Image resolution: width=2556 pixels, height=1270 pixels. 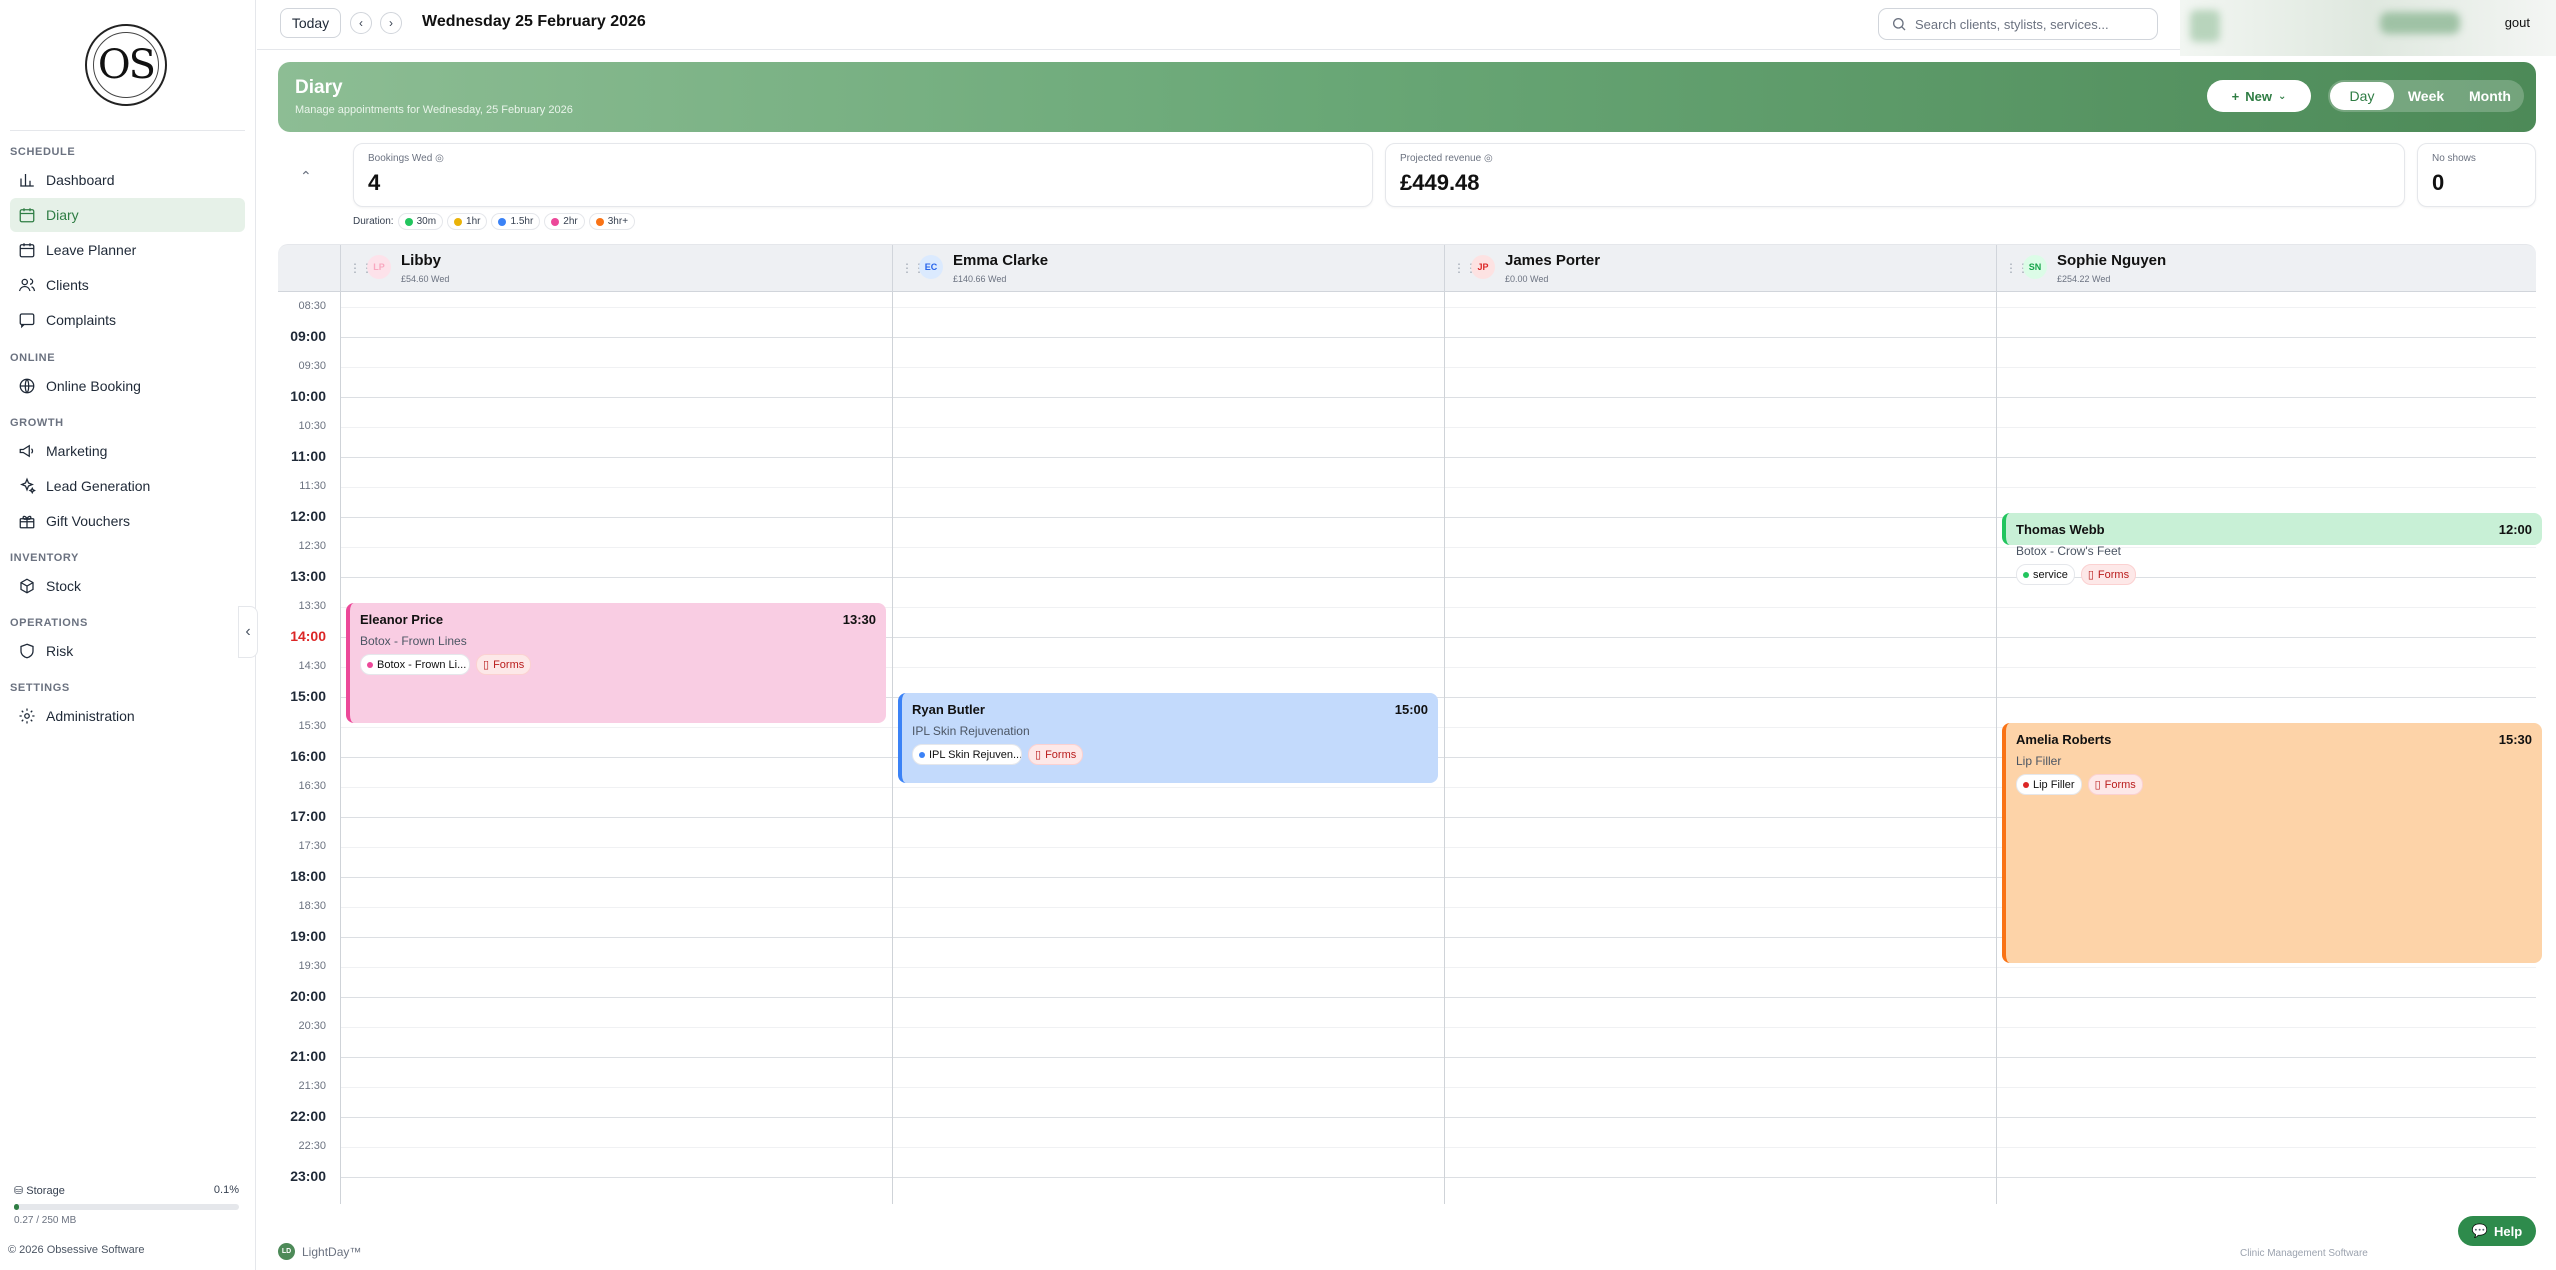 What do you see at coordinates (2454, 158) in the screenshot?
I see `stat-label: No shows` at bounding box center [2454, 158].